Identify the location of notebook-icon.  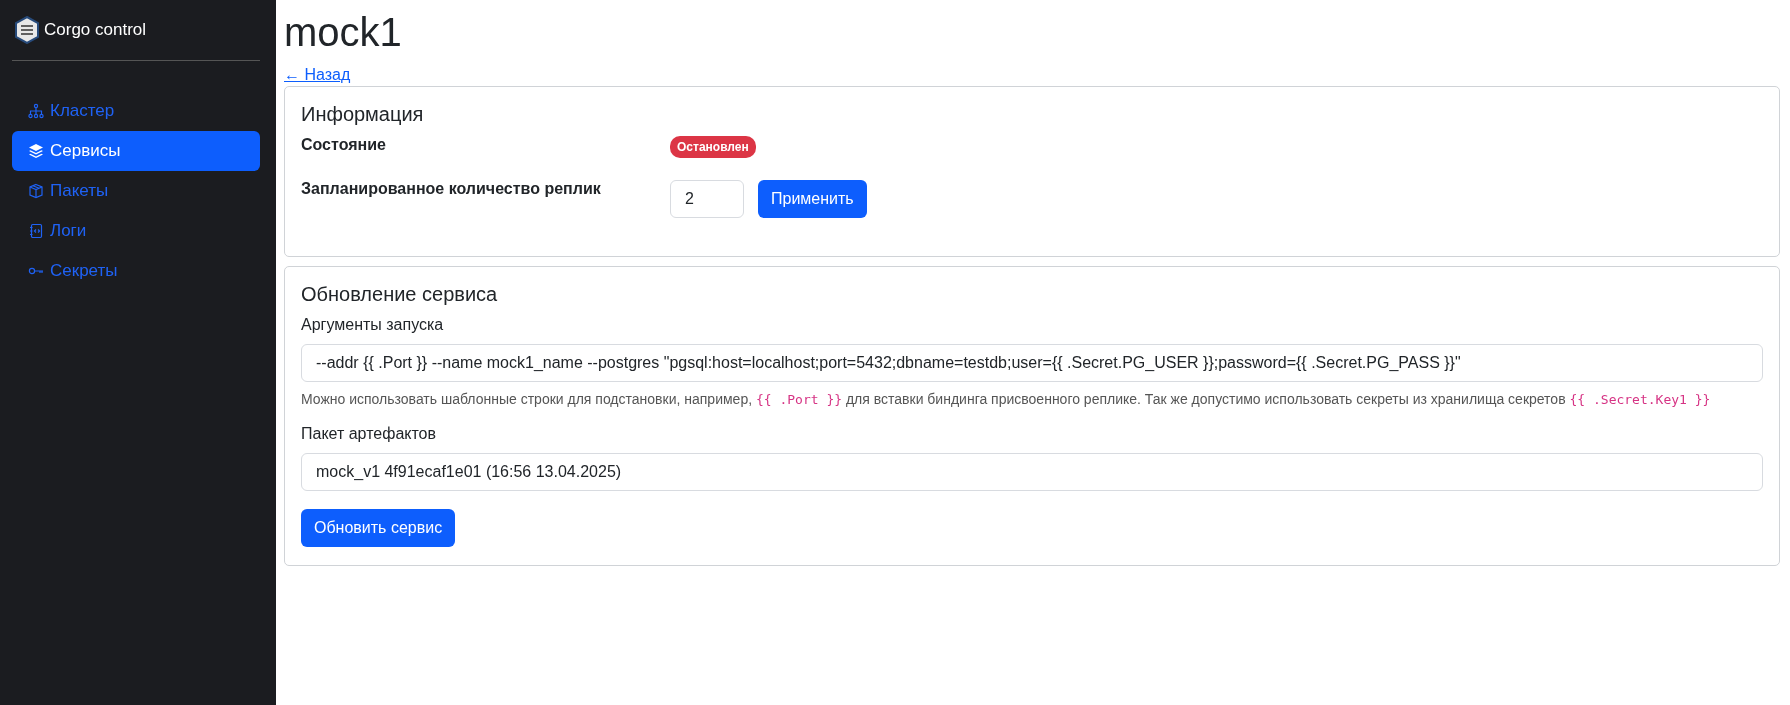
(36, 231).